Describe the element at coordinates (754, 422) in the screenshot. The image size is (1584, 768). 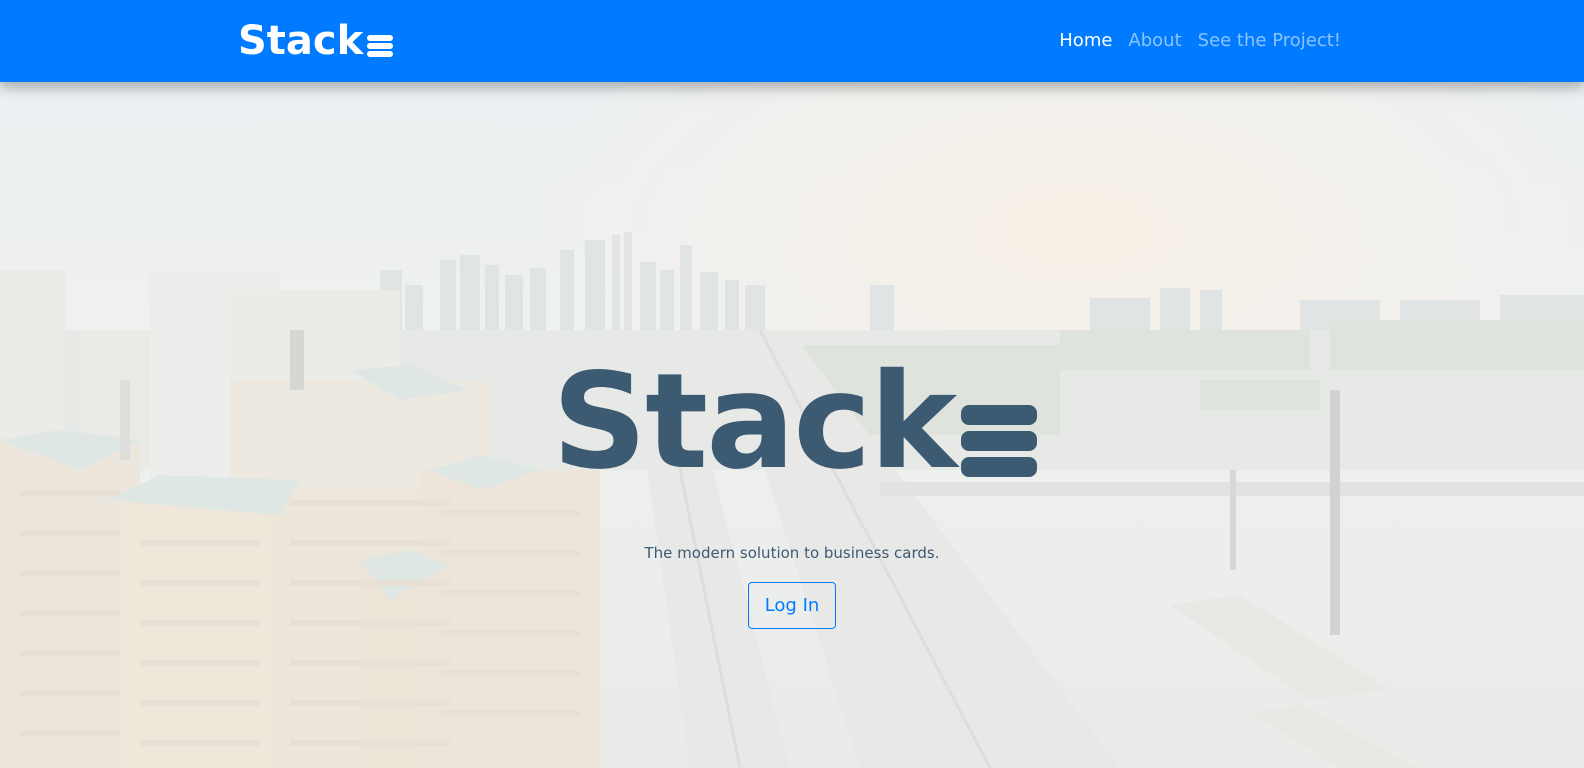
I see `hero-logo-text: Stack` at that location.